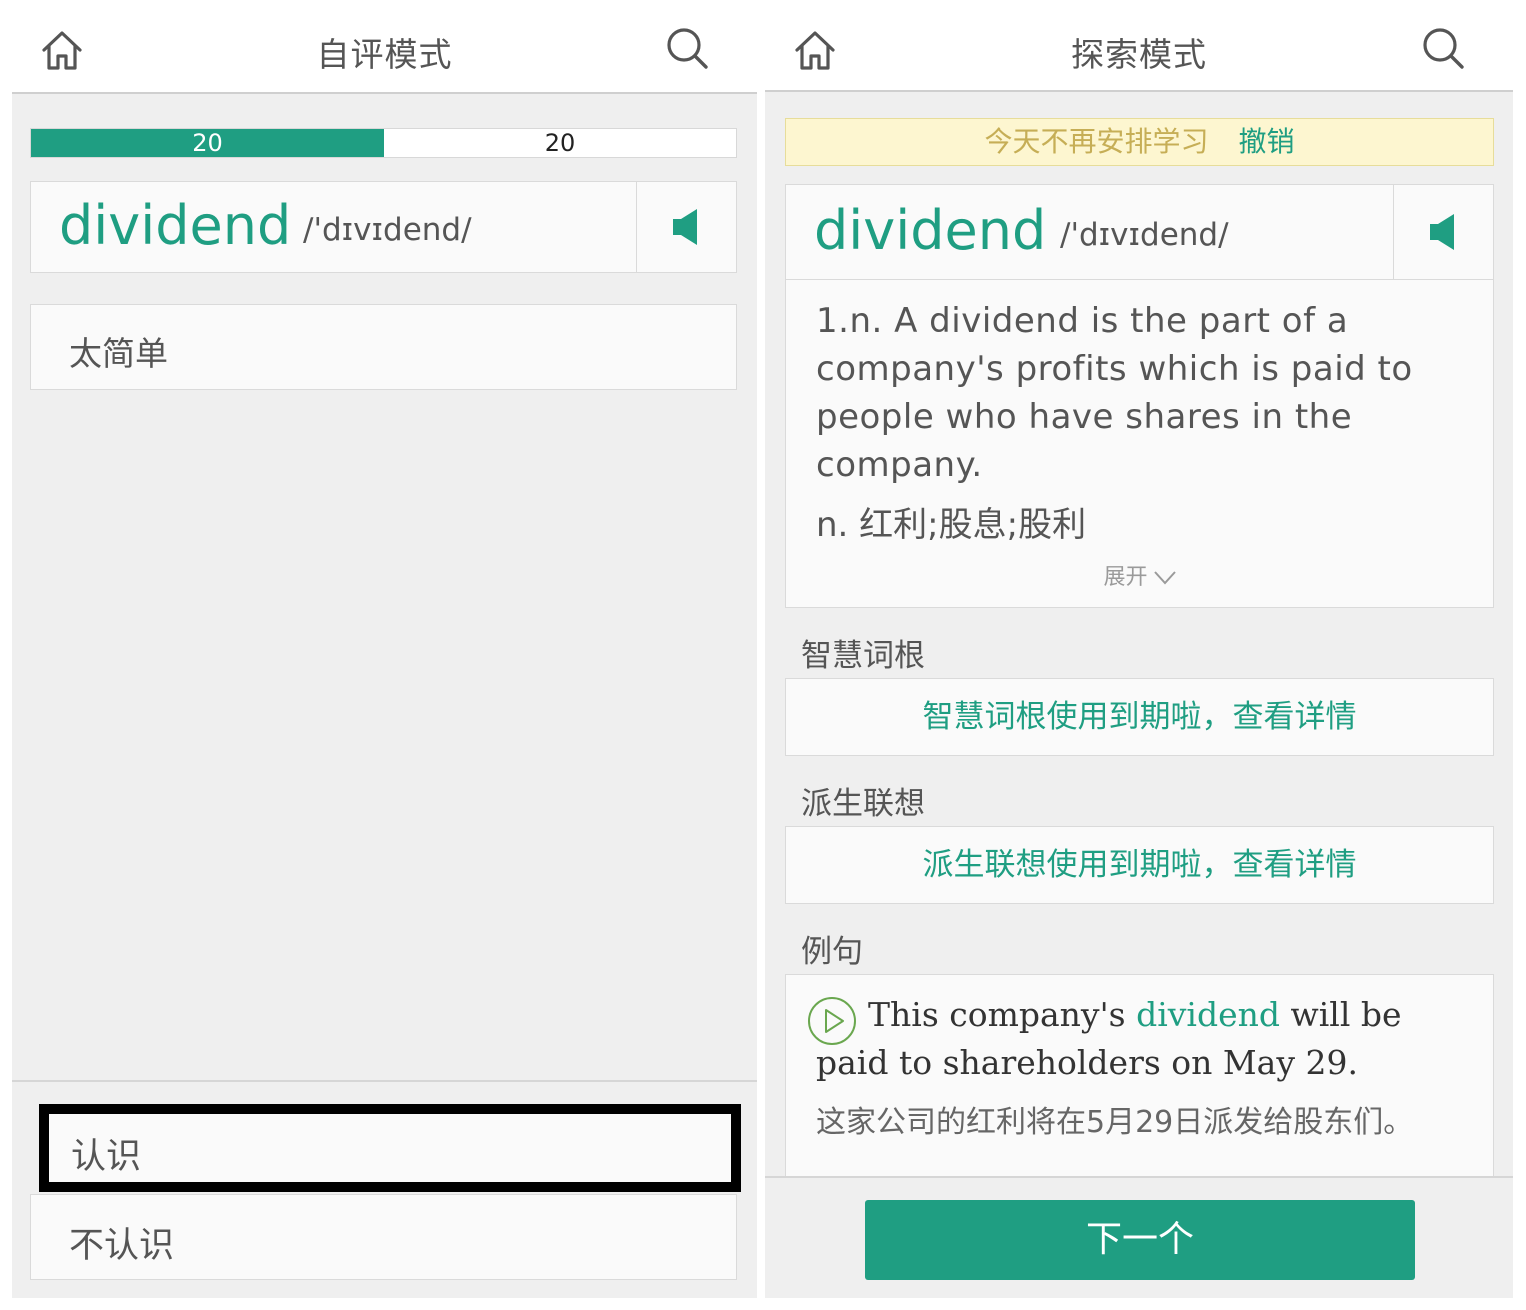  I want to click on roots-card: 智慧词根使用到期啦，查看详情, so click(1139, 717).